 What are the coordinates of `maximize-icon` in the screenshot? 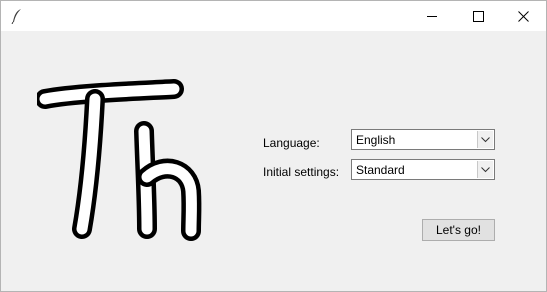 It's located at (478, 16).